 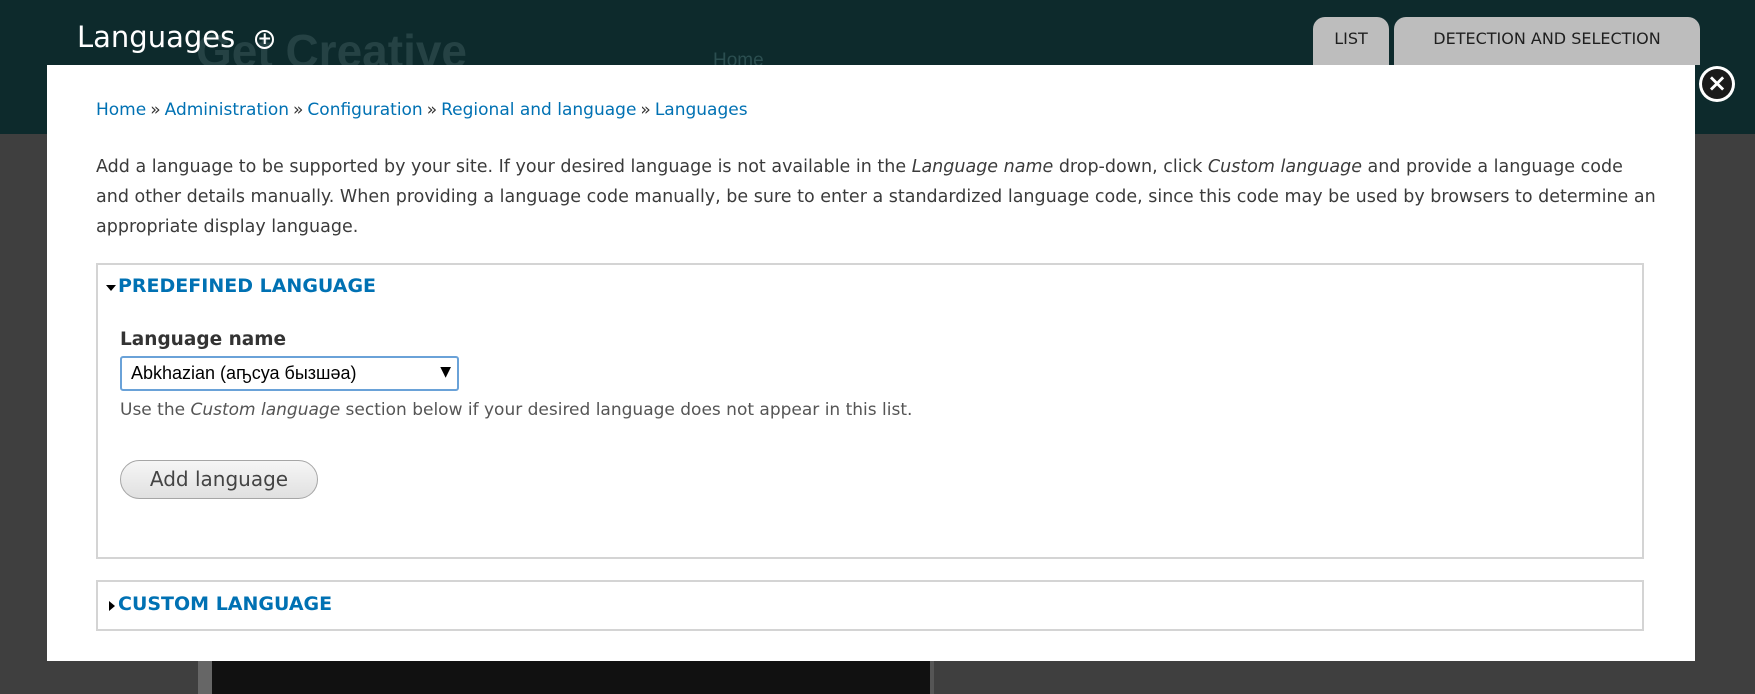 I want to click on breadcrumb-languages: Languages, so click(x=701, y=110).